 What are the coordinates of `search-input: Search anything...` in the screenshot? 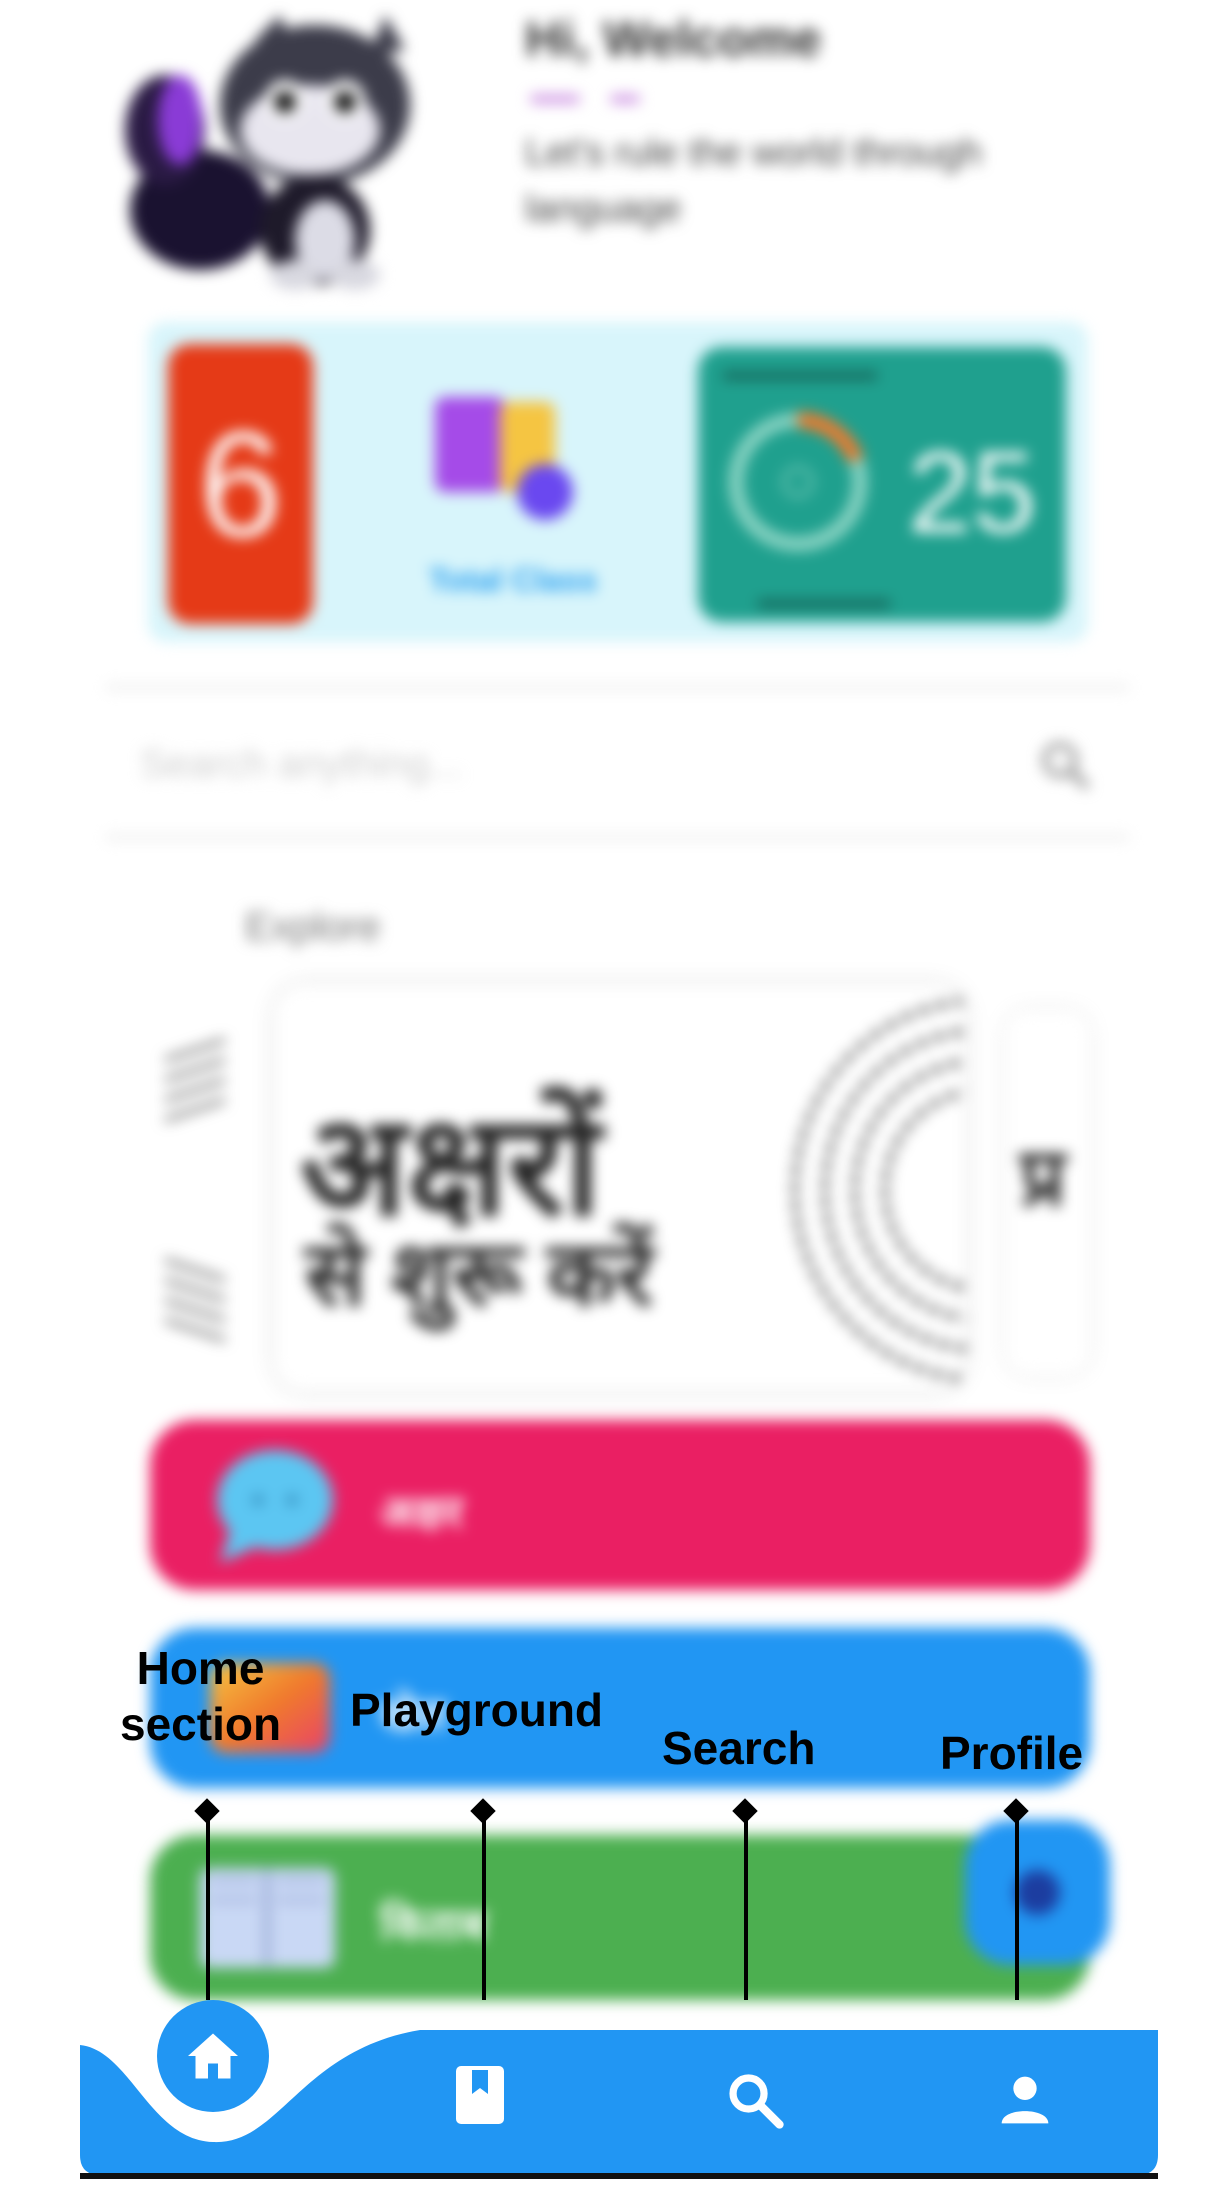 It's located at (301, 764).